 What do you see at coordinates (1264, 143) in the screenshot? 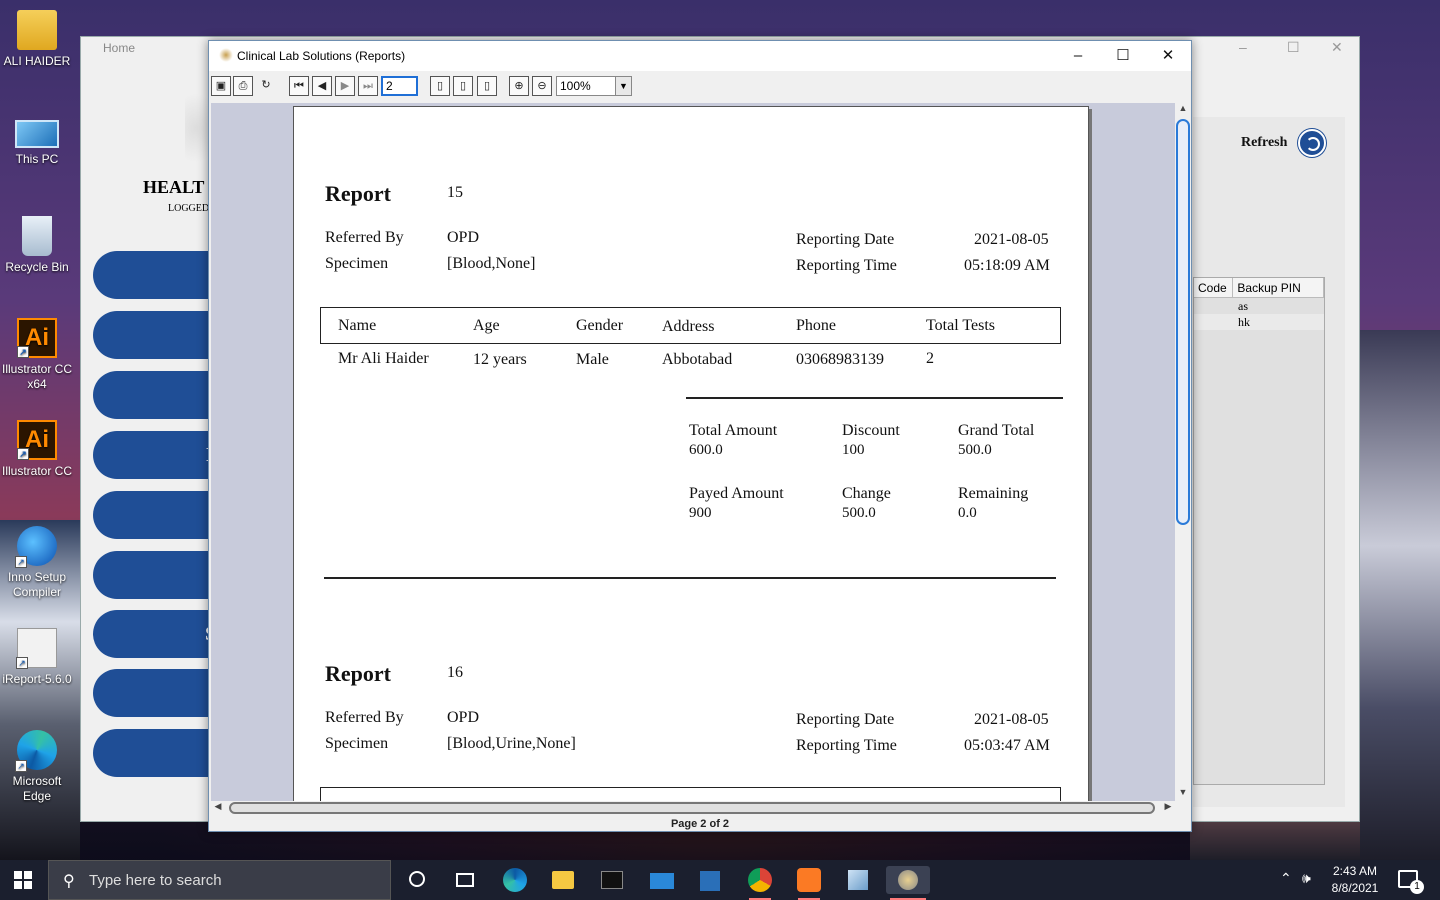
I see `refresh-label: Refresh` at bounding box center [1264, 143].